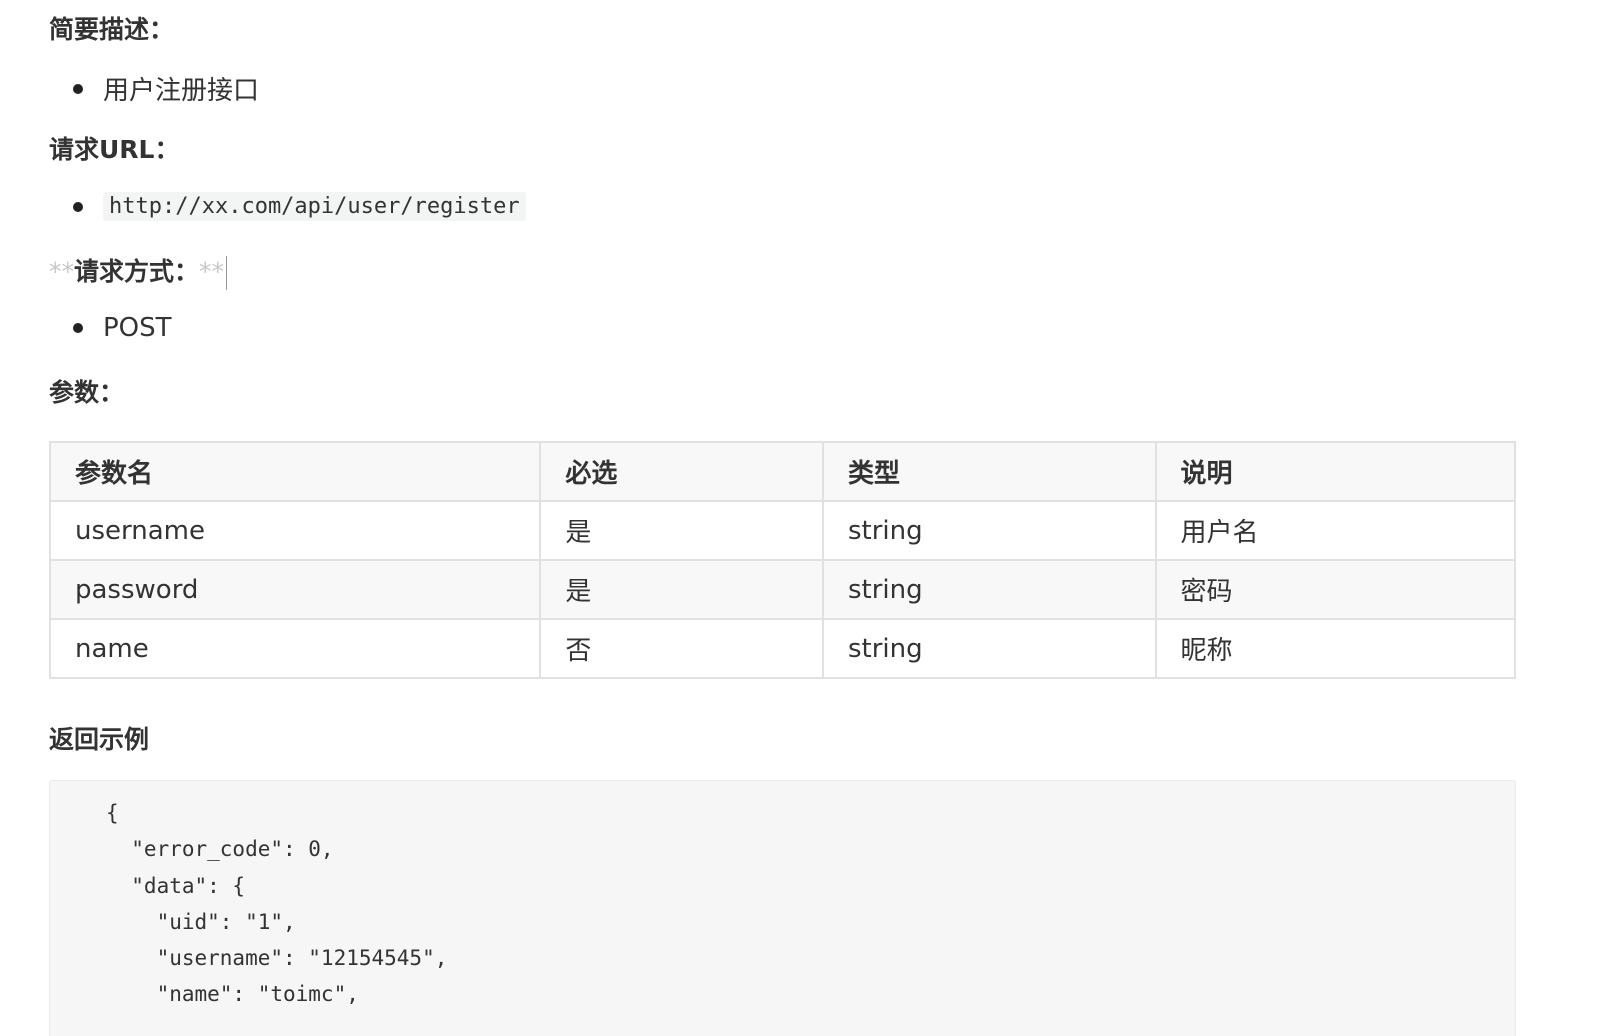 Image resolution: width=1598 pixels, height=1036 pixels. Describe the element at coordinates (1335, 589) in the screenshot. I see `table-cell: 密码` at that location.